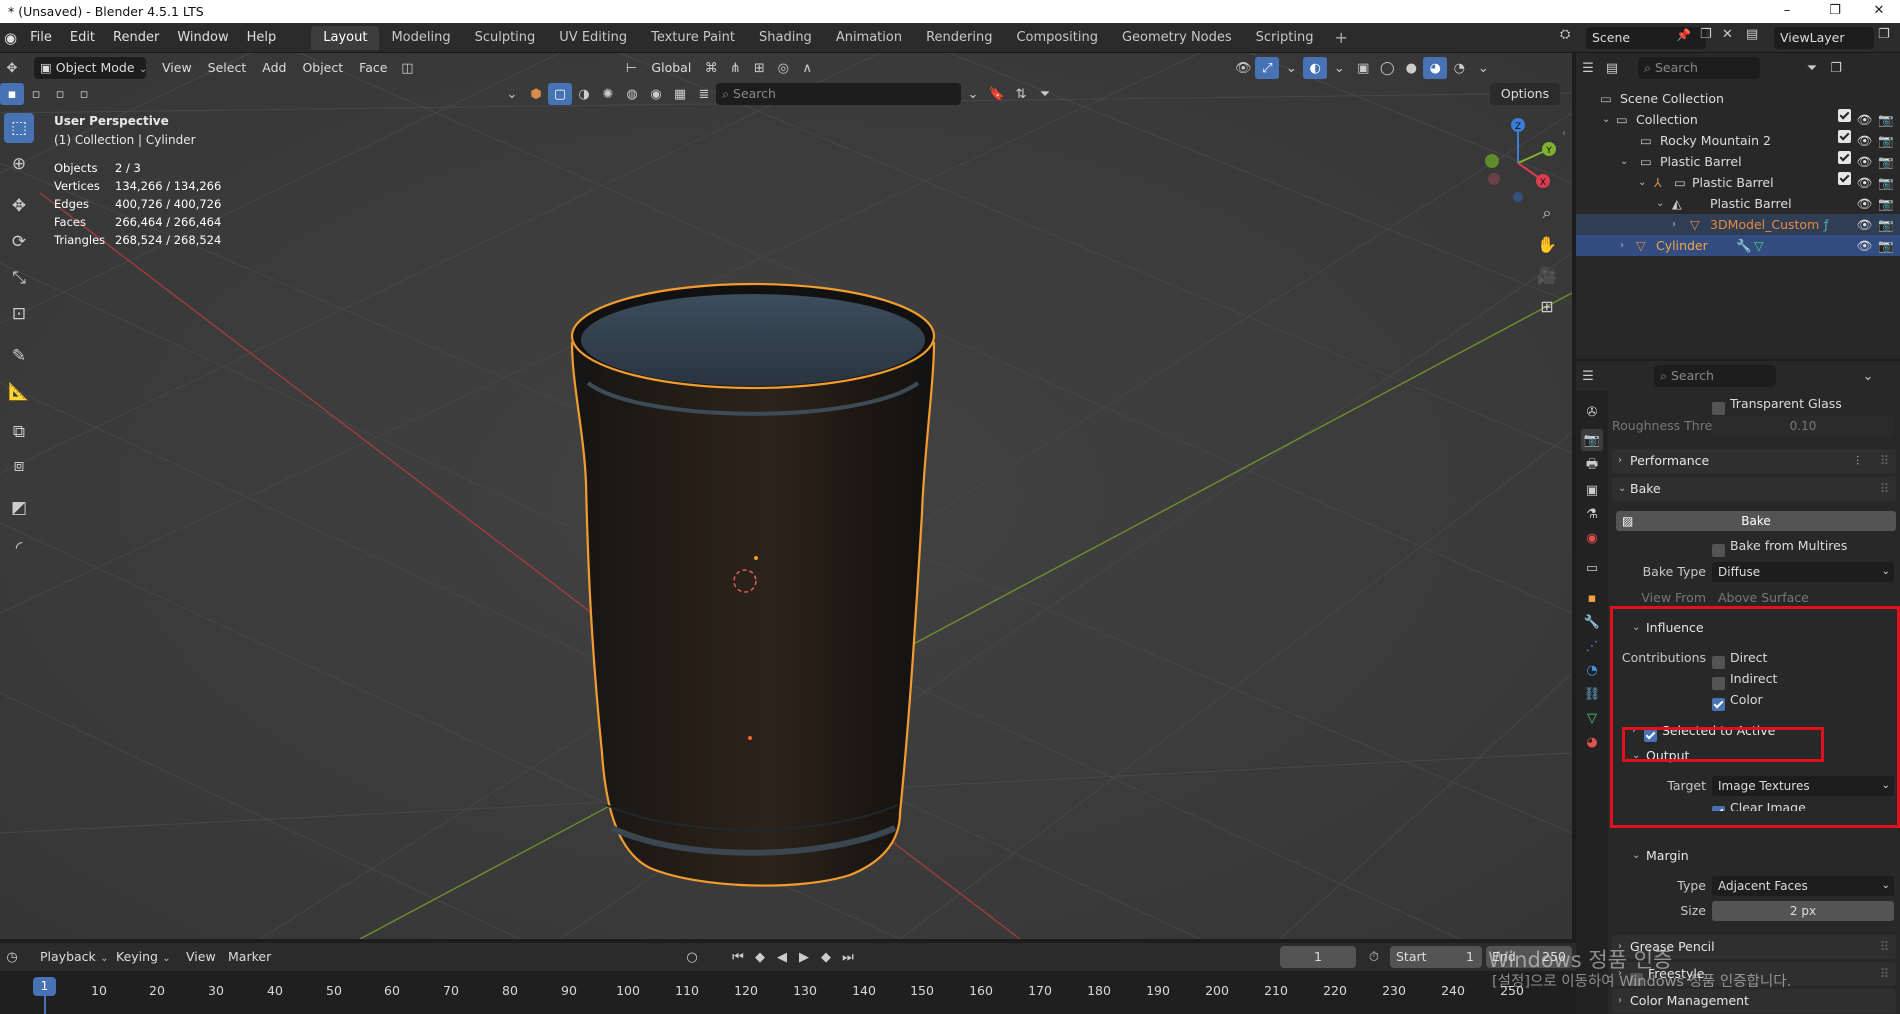  What do you see at coordinates (738, 957) in the screenshot?
I see `jump-start-icon: ⏮` at bounding box center [738, 957].